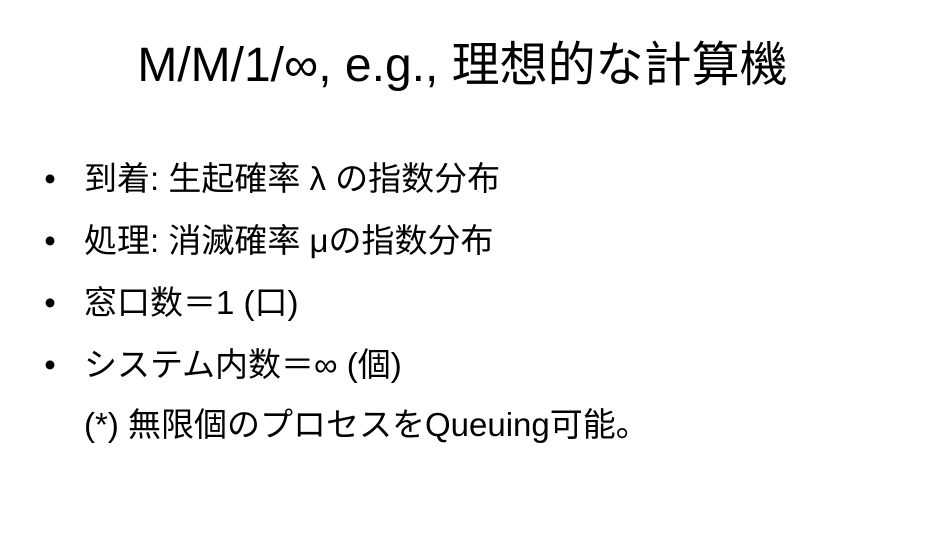  Describe the element at coordinates (289, 240) in the screenshot. I see `bullet-text-service: 処理: 消滅確率 μの指数分布` at that location.